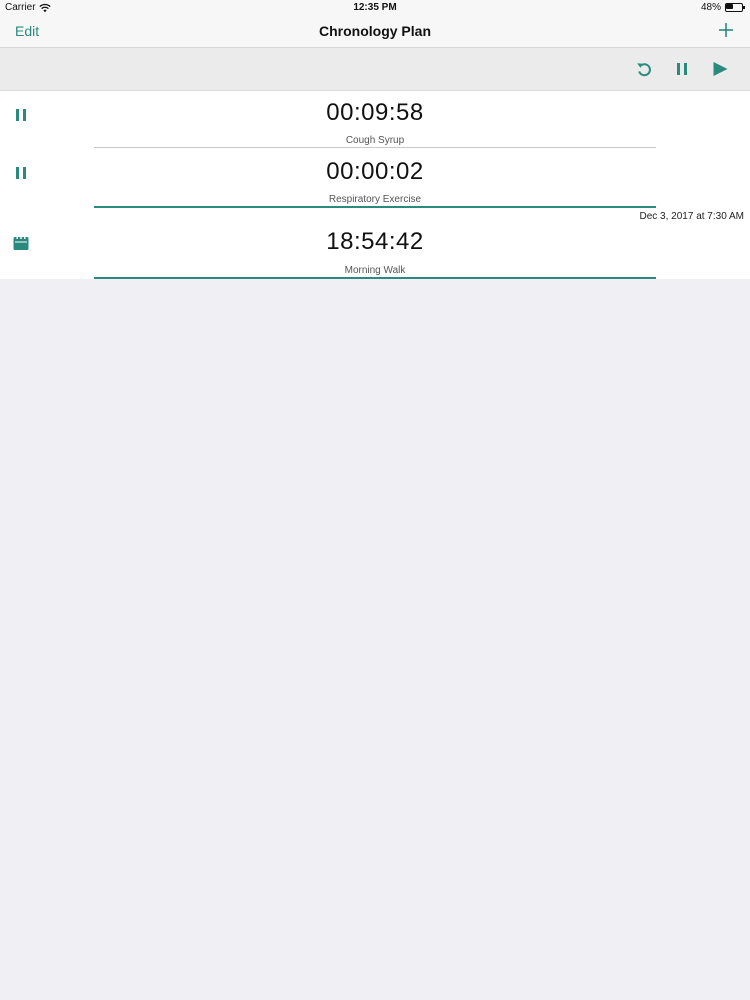  I want to click on timer-countdown: 18:54:42, so click(375, 241).